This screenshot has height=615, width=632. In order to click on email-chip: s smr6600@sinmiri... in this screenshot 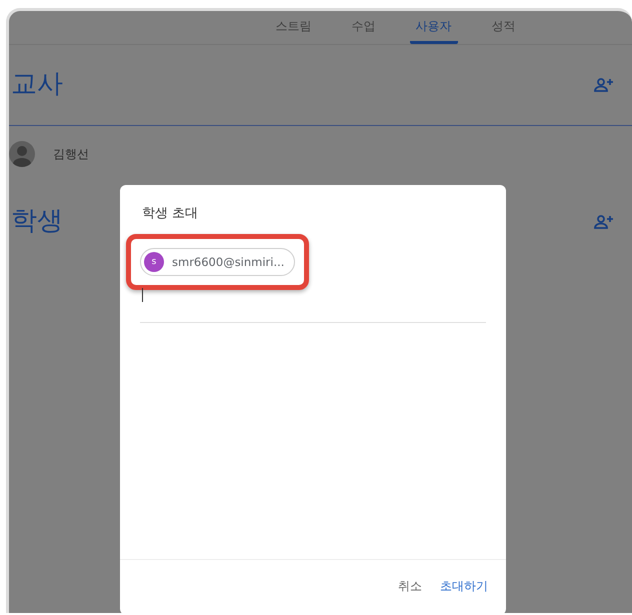, I will do `click(218, 262)`.